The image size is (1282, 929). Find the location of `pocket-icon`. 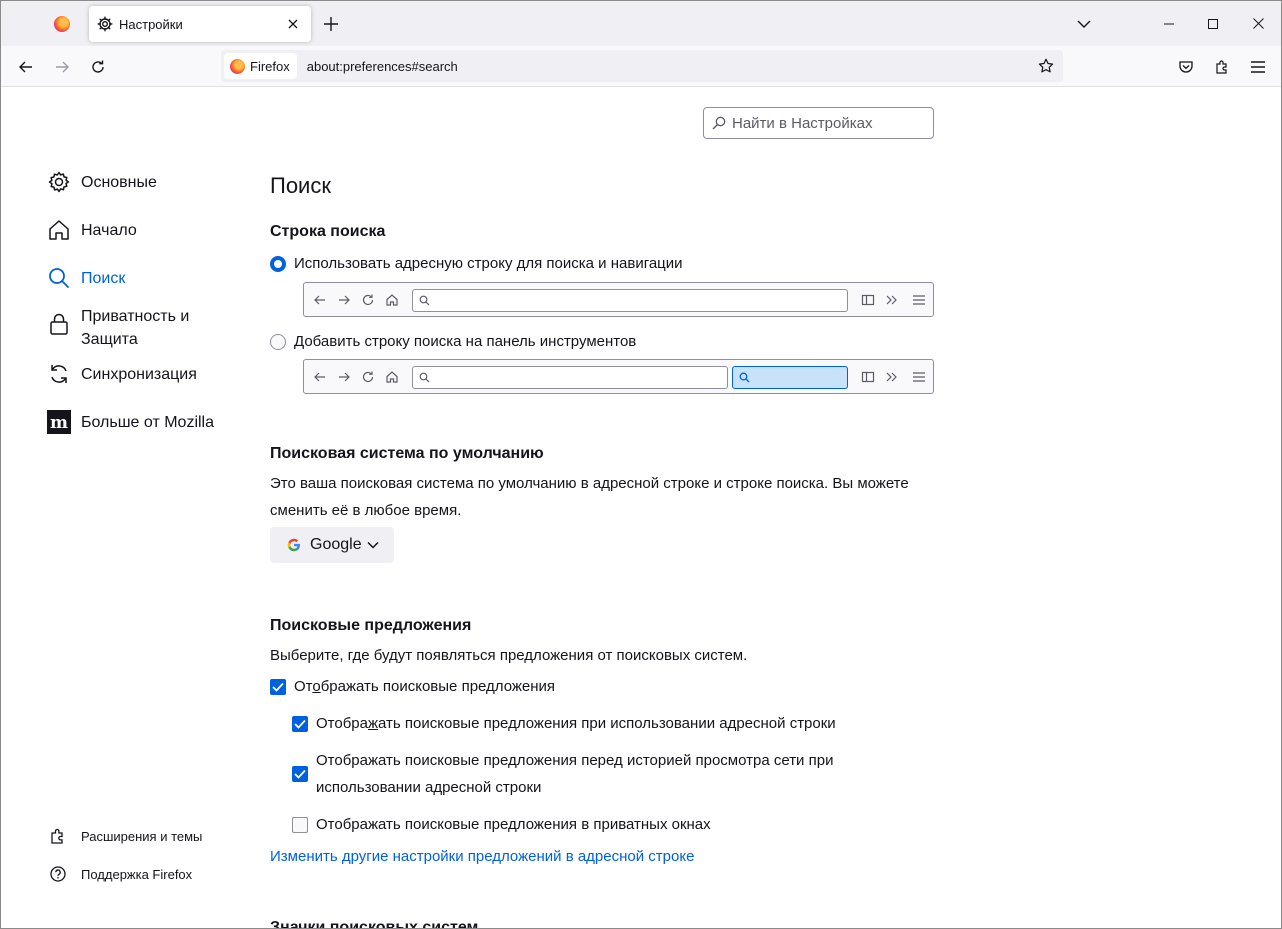

pocket-icon is located at coordinates (1186, 67).